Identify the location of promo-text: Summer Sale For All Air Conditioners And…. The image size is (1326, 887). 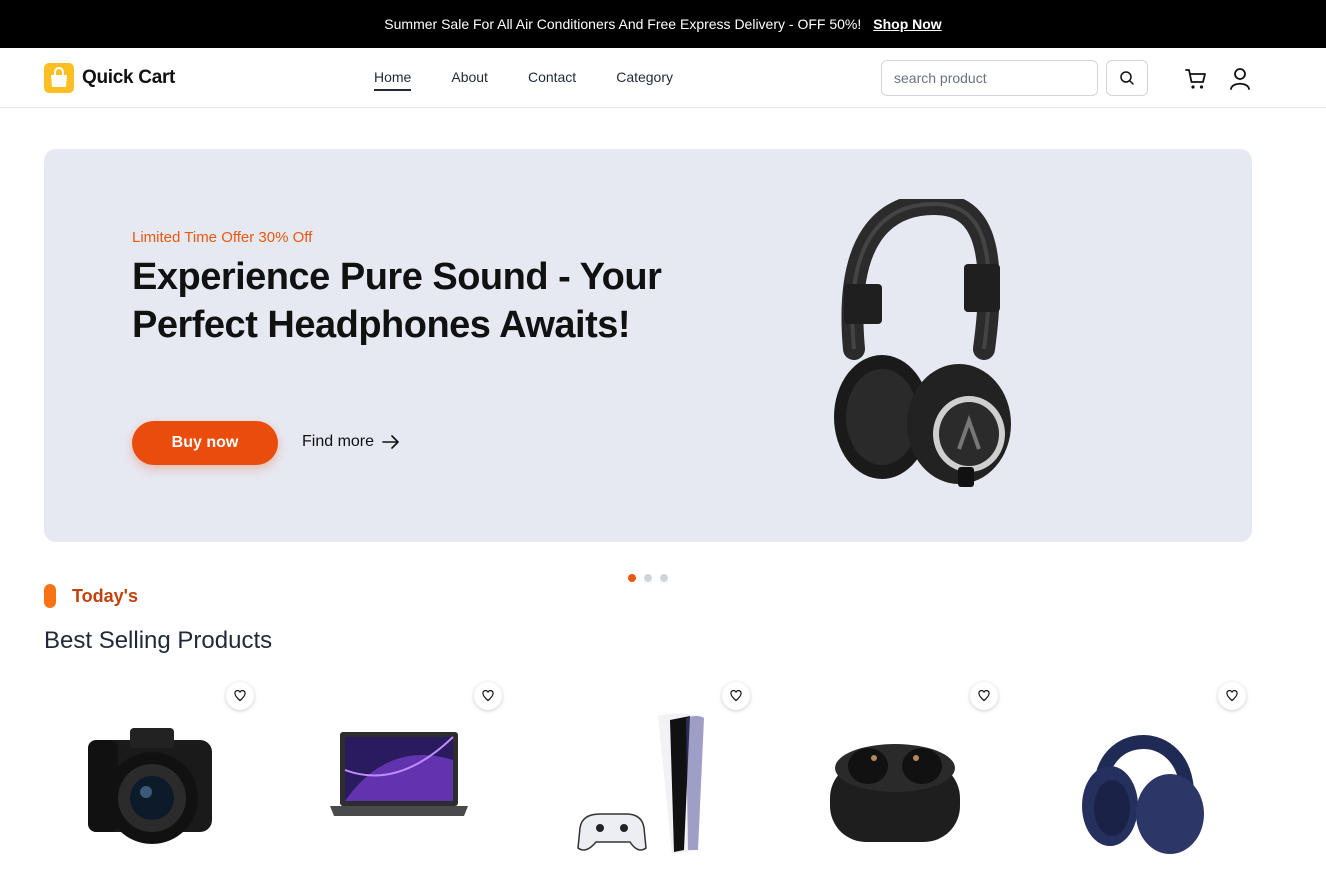
(623, 24).